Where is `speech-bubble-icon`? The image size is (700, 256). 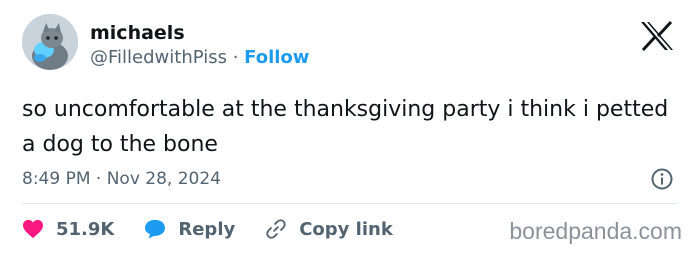
speech-bubble-icon is located at coordinates (155, 229).